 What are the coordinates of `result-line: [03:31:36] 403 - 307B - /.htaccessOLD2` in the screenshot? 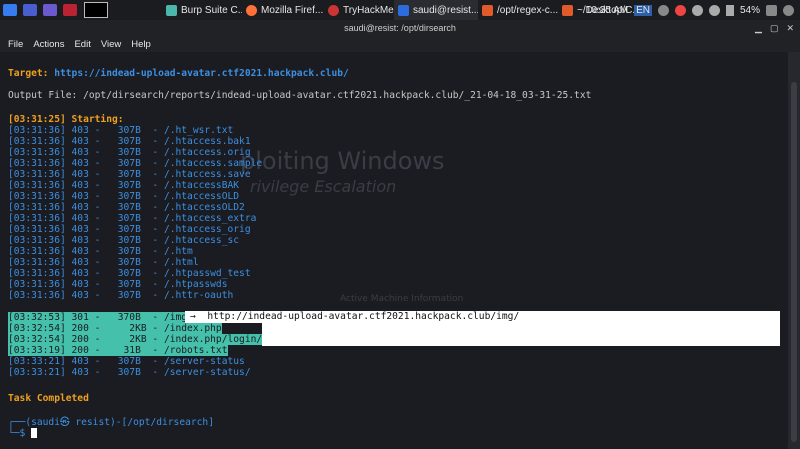 It's located at (126, 207).